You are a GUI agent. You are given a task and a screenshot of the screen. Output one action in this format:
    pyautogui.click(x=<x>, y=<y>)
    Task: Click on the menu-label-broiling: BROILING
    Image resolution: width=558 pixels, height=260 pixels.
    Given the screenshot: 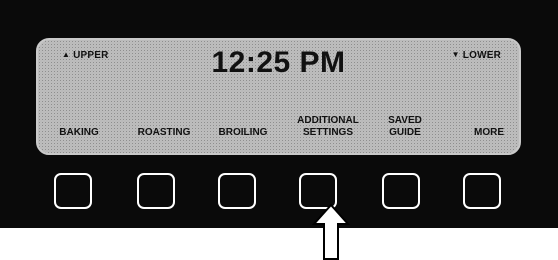 What is the action you would take?
    pyautogui.click(x=243, y=133)
    